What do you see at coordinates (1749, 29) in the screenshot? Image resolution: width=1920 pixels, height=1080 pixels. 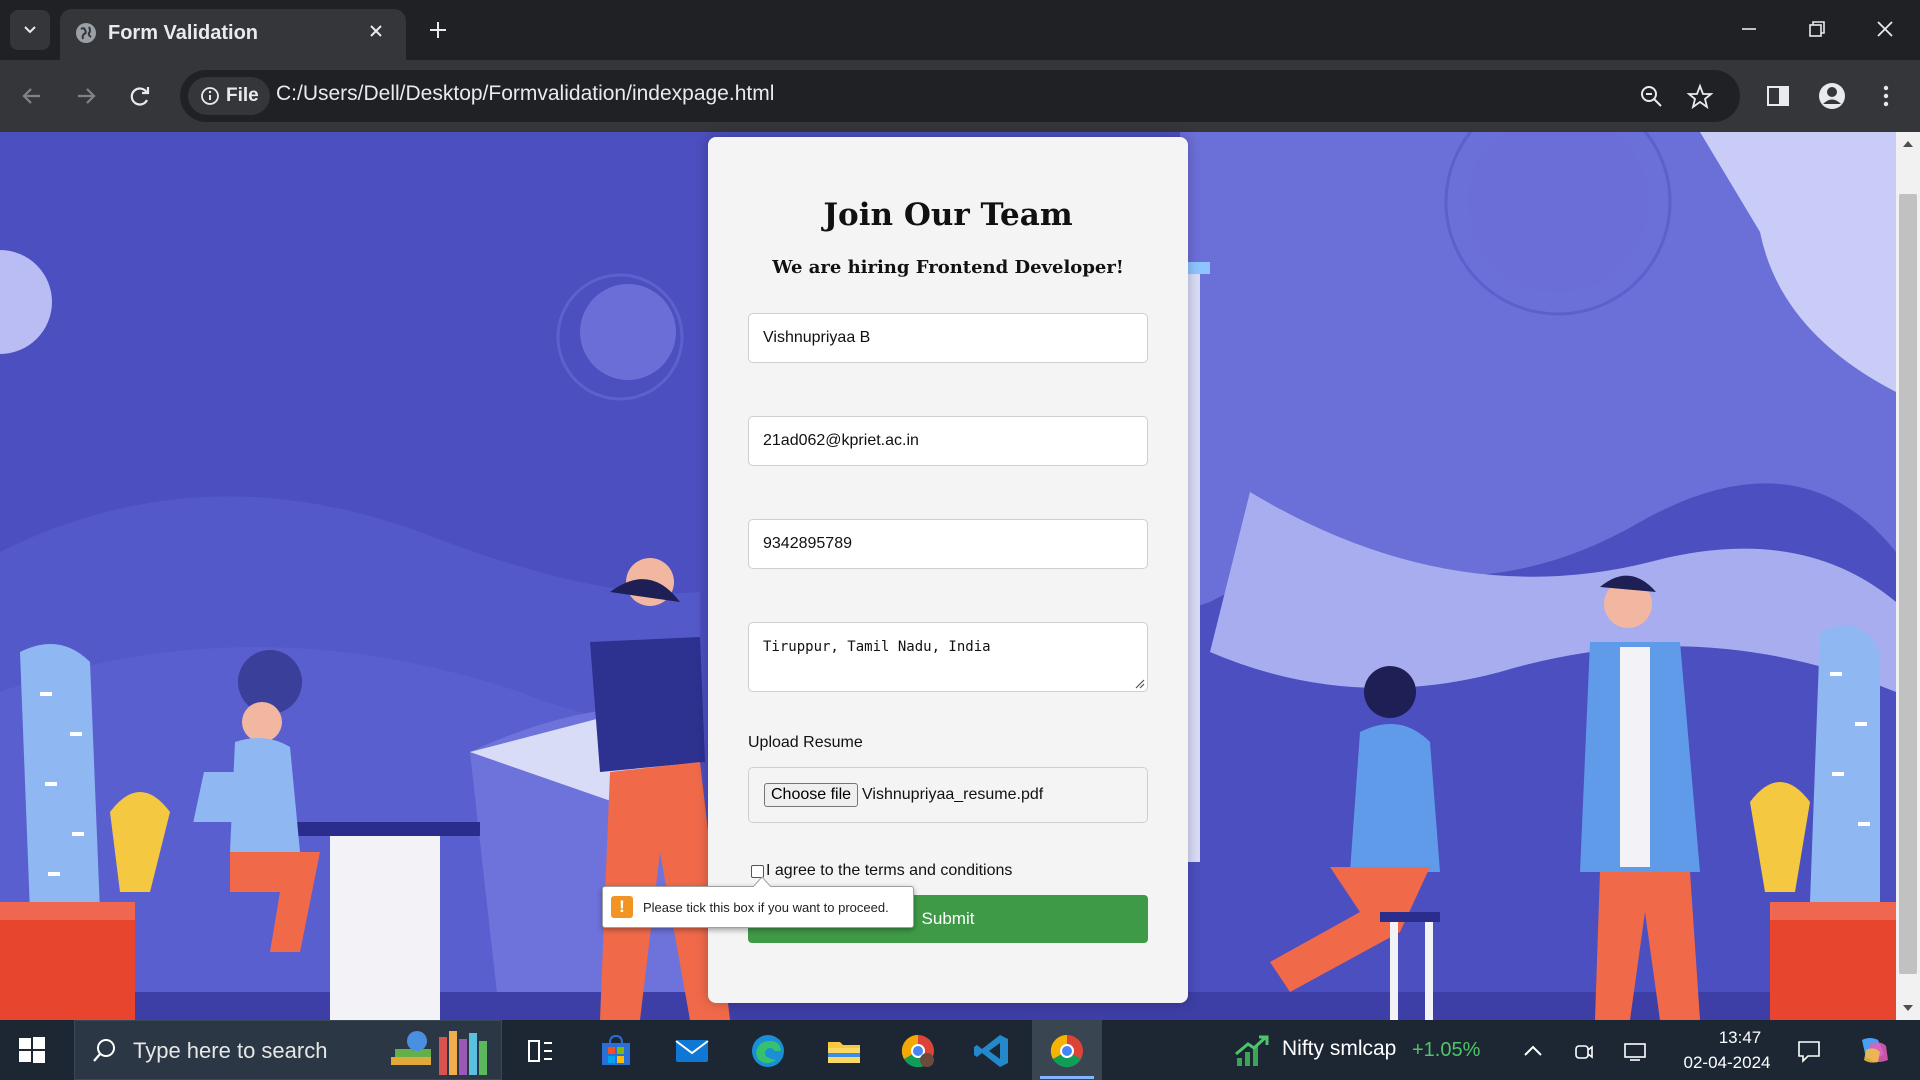 I see `minimize-icon` at bounding box center [1749, 29].